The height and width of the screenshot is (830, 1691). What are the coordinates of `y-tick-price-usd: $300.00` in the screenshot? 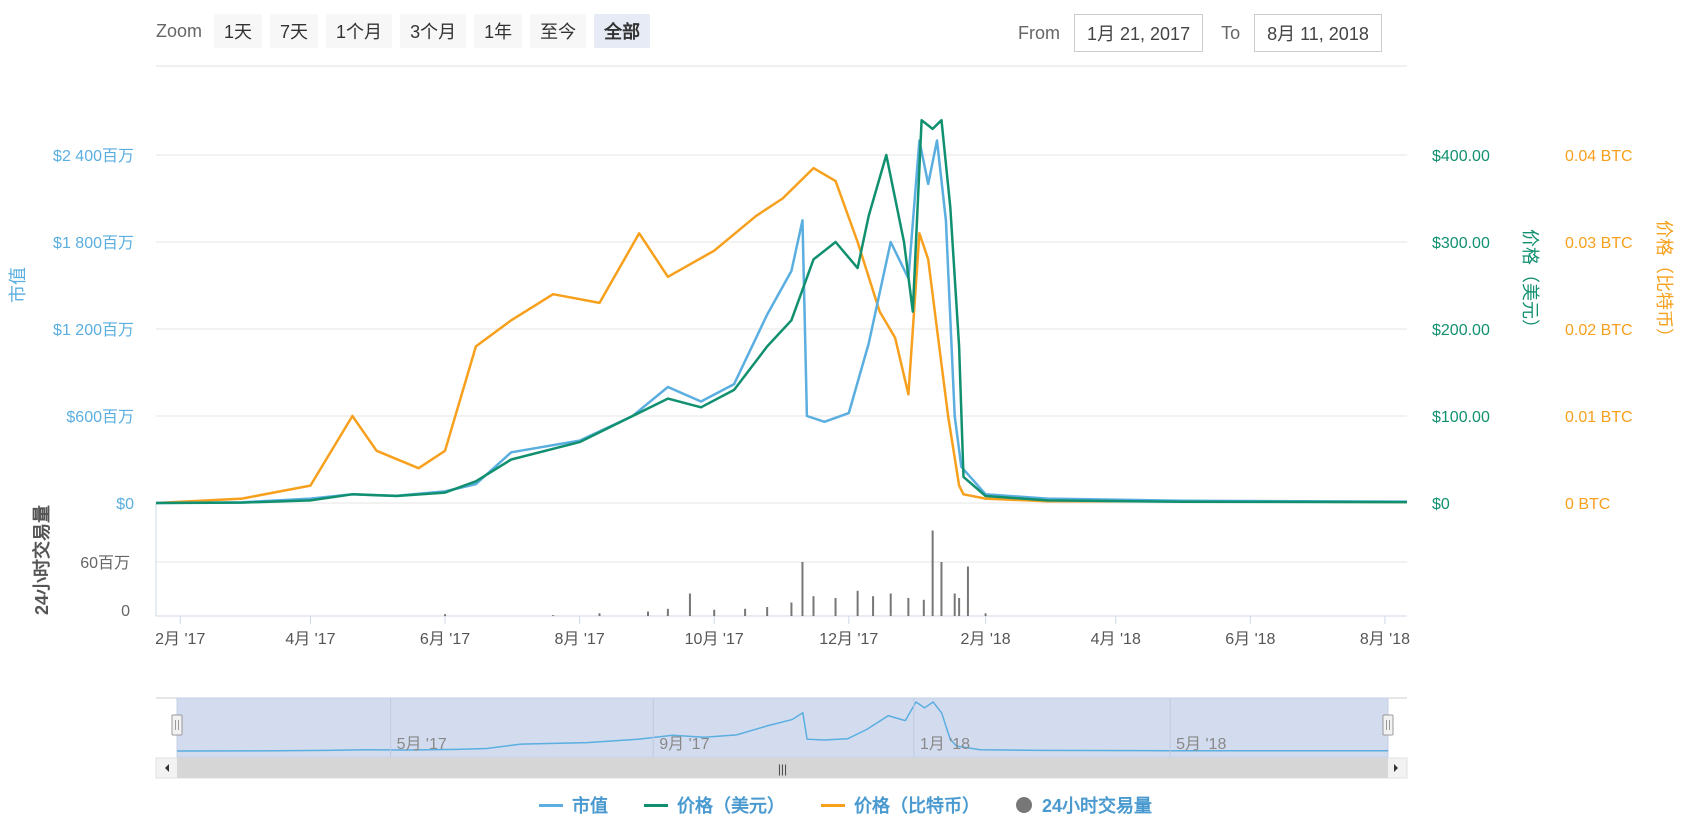 It's located at (1461, 243).